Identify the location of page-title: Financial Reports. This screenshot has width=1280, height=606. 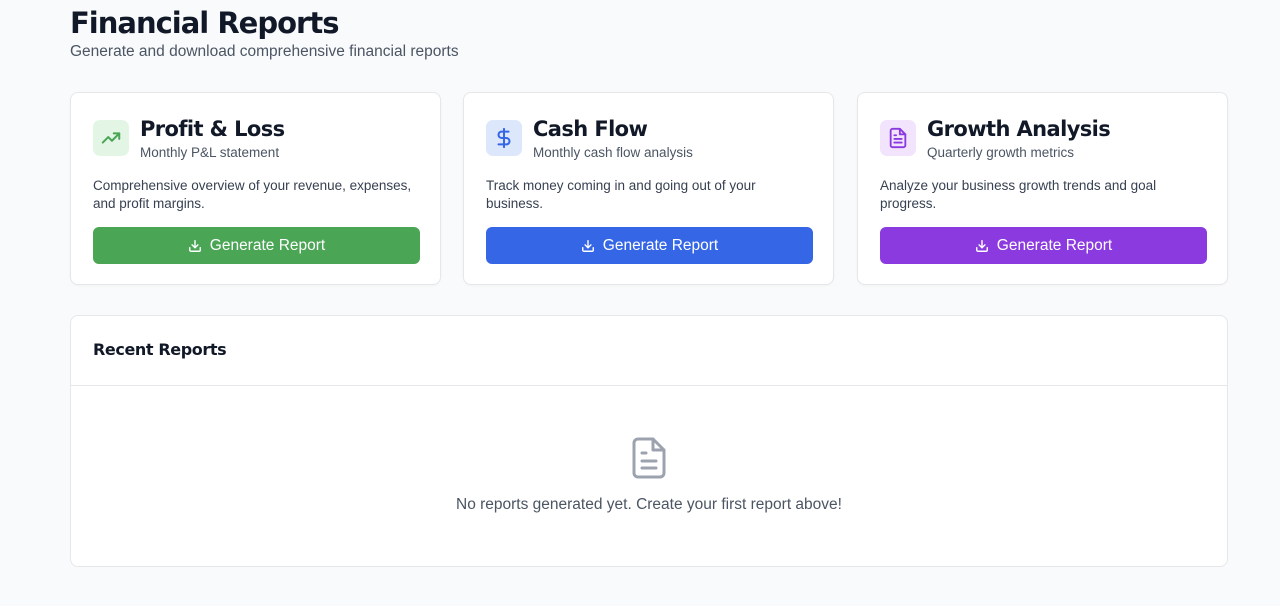
(204, 23).